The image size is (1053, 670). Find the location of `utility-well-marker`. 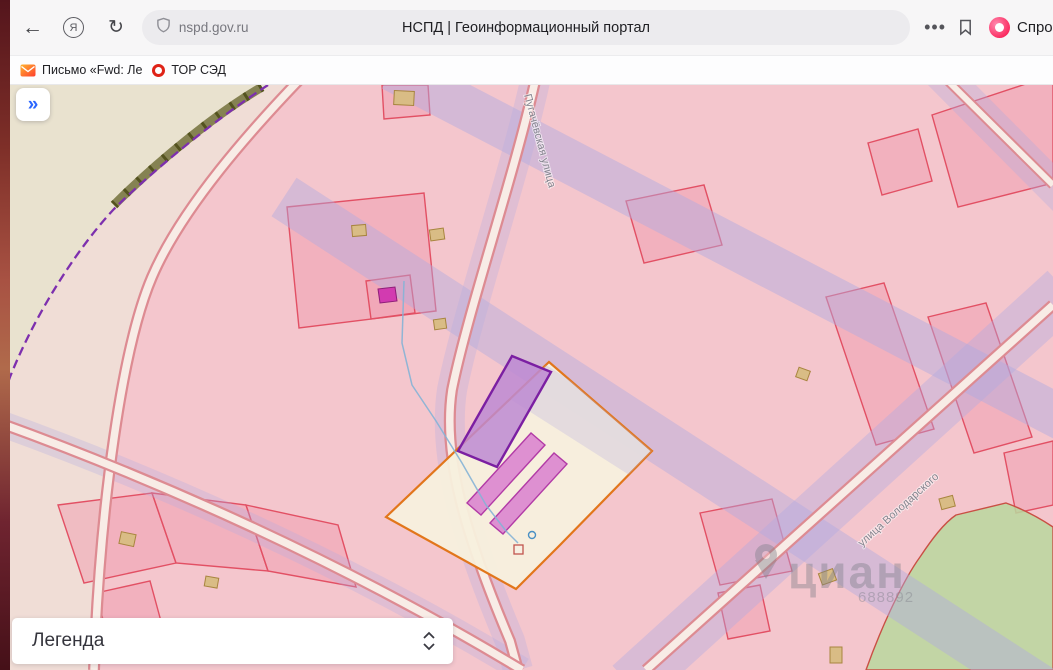

utility-well-marker is located at coordinates (518, 549).